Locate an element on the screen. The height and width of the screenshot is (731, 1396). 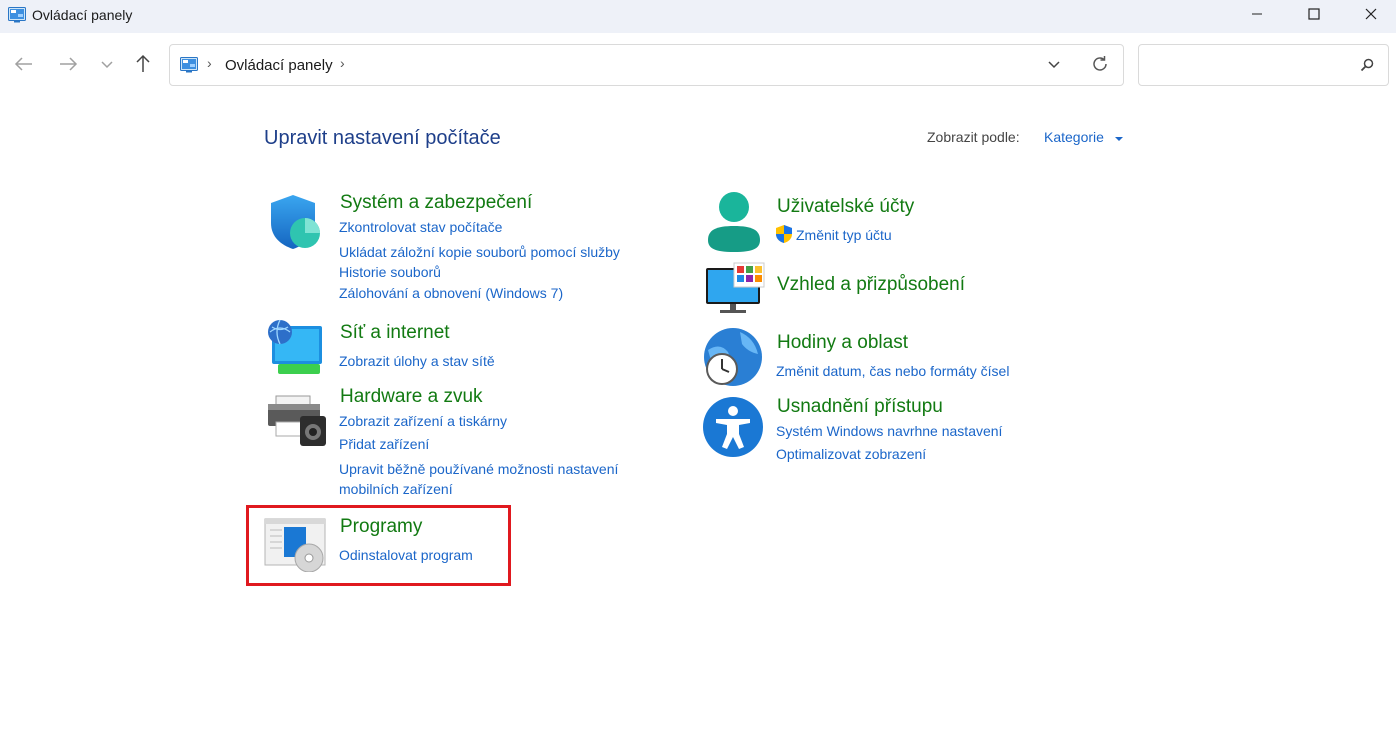
maximize-button is located at coordinates (1314, 16).